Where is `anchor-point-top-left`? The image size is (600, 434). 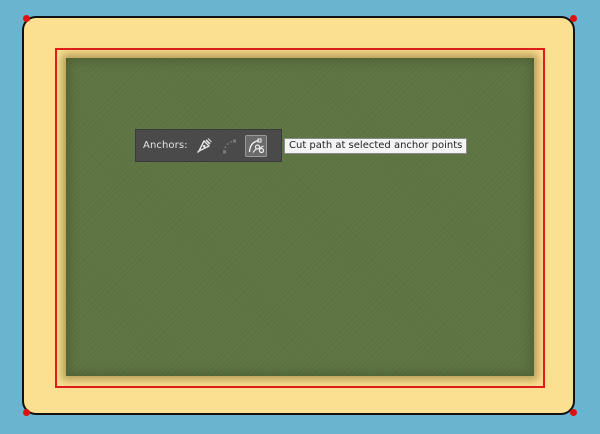 anchor-point-top-left is located at coordinates (26, 18).